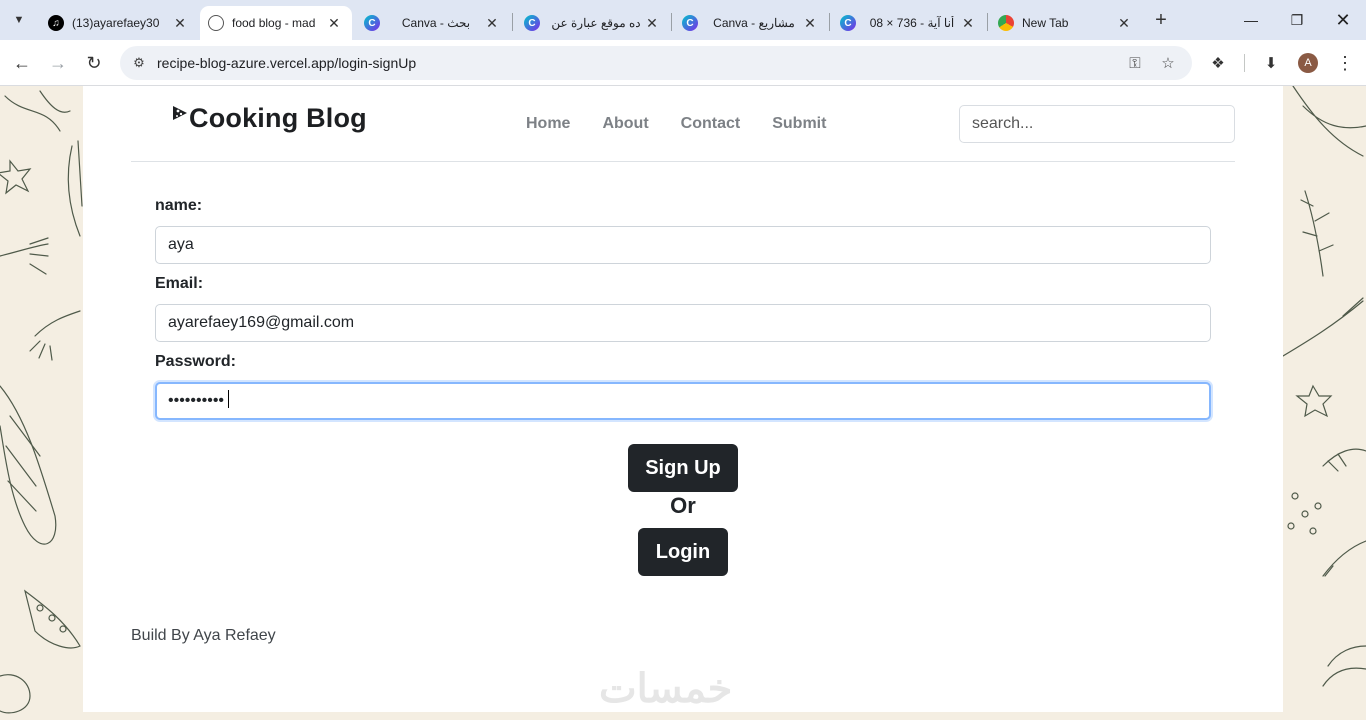  What do you see at coordinates (116, 23) in the screenshot?
I see `tab-title: (13)ayarefaey30` at bounding box center [116, 23].